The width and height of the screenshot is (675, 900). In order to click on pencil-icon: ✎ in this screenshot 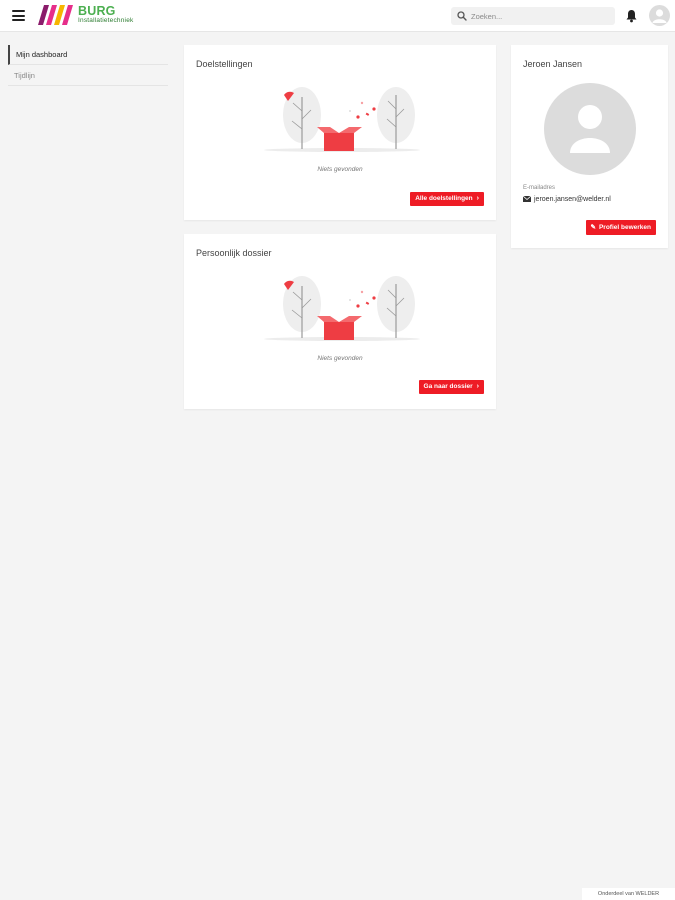, I will do `click(593, 227)`.